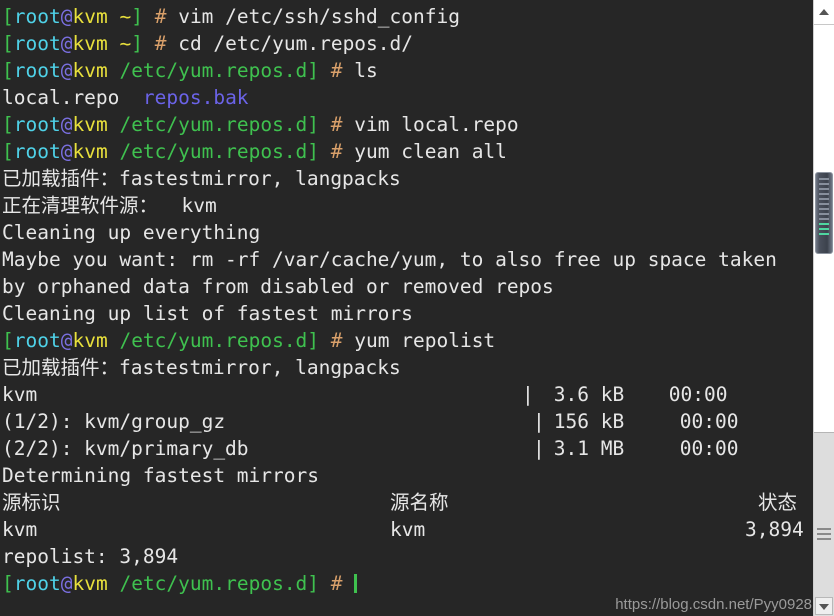  I want to click on download-row: kvm | 3.6 kB 00:00, so click(407, 394).